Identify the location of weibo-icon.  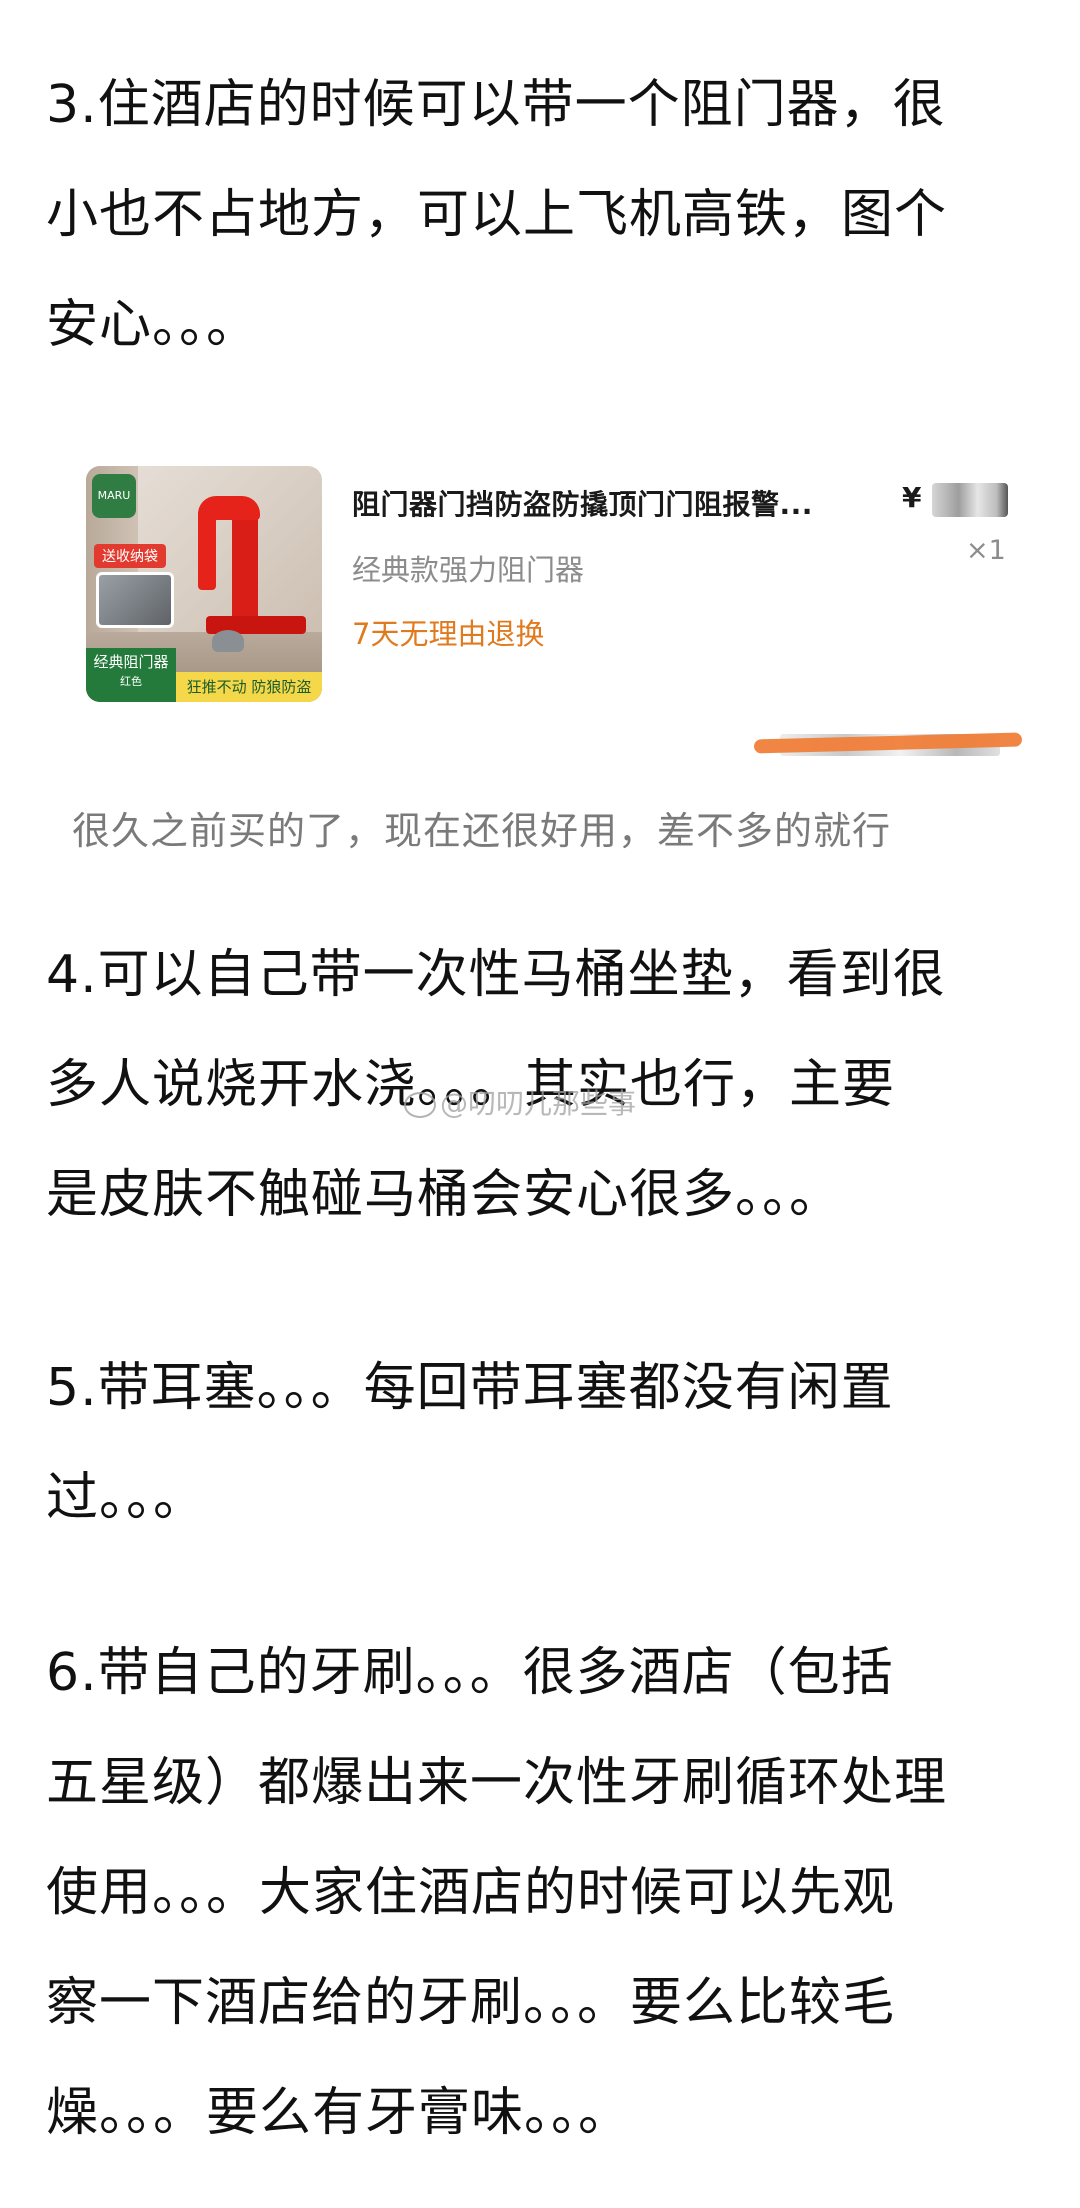
(420, 1105).